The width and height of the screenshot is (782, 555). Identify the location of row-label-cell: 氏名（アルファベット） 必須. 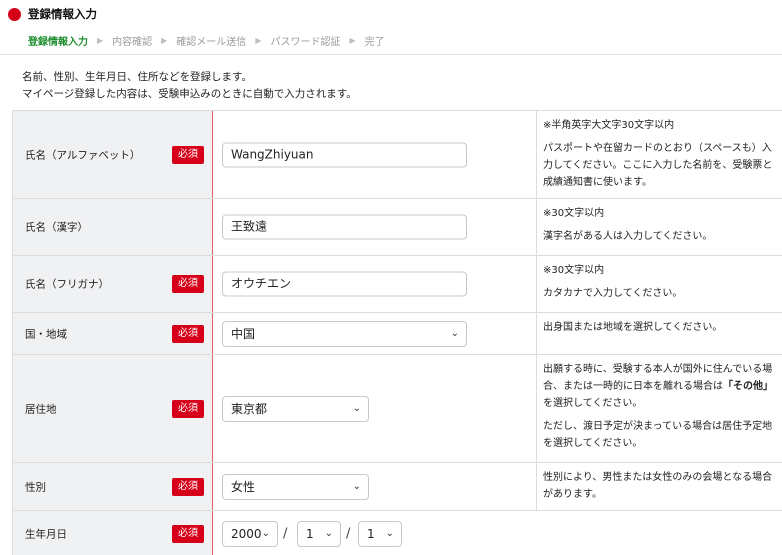
(112, 154).